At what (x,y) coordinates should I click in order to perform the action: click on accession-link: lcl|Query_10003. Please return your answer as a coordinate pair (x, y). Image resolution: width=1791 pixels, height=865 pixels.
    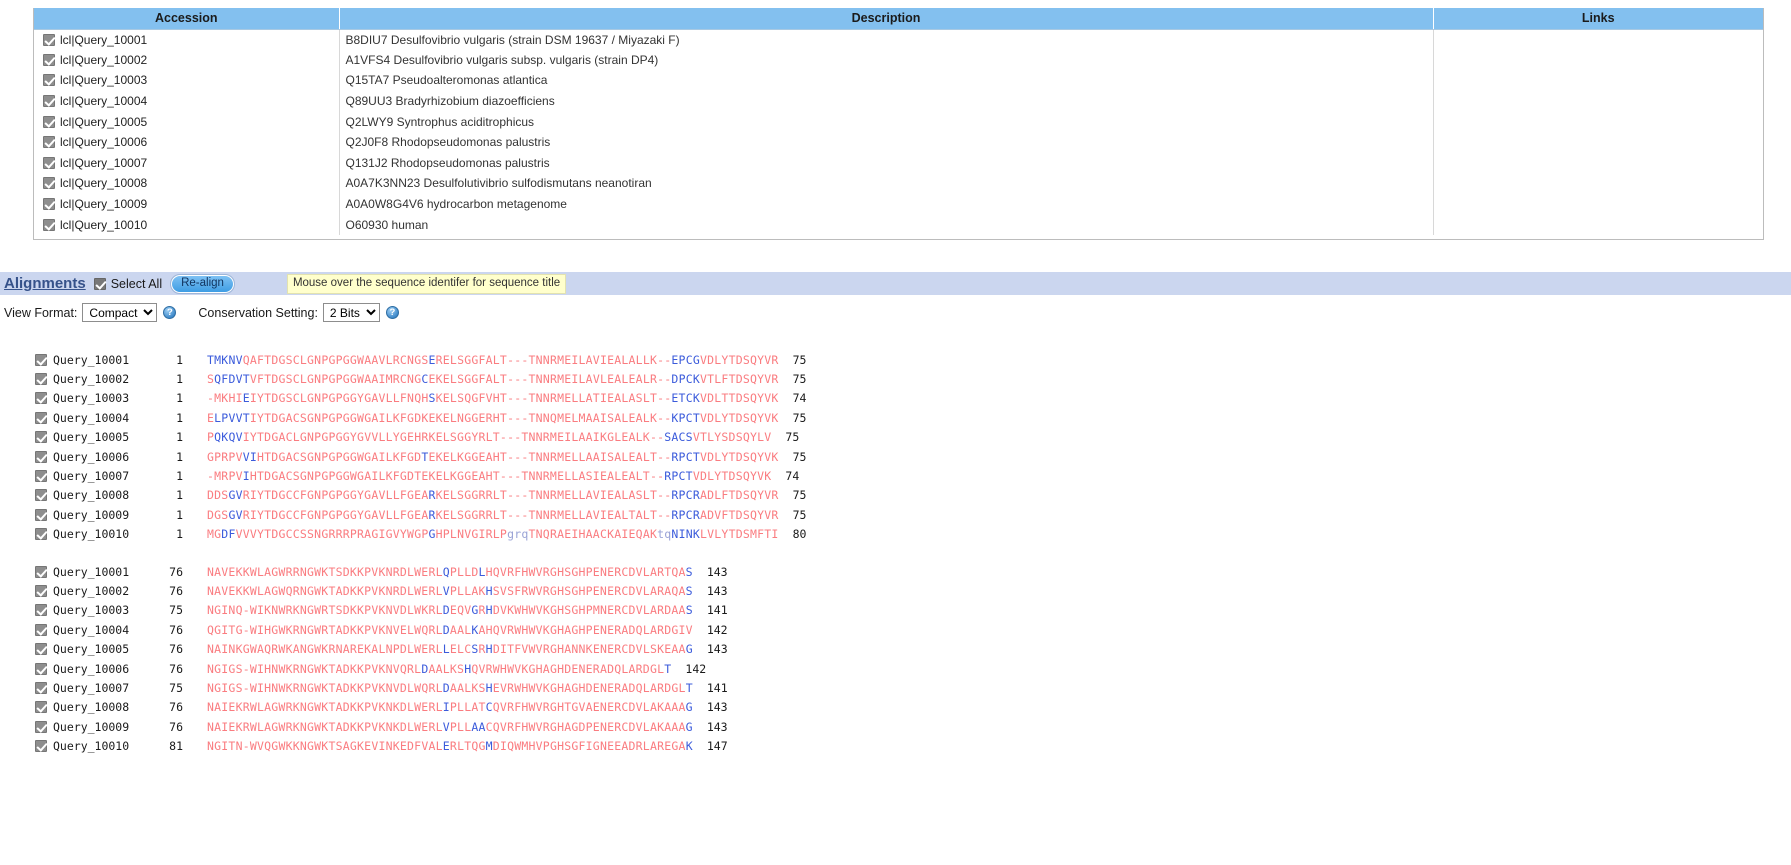
    Looking at the image, I should click on (103, 80).